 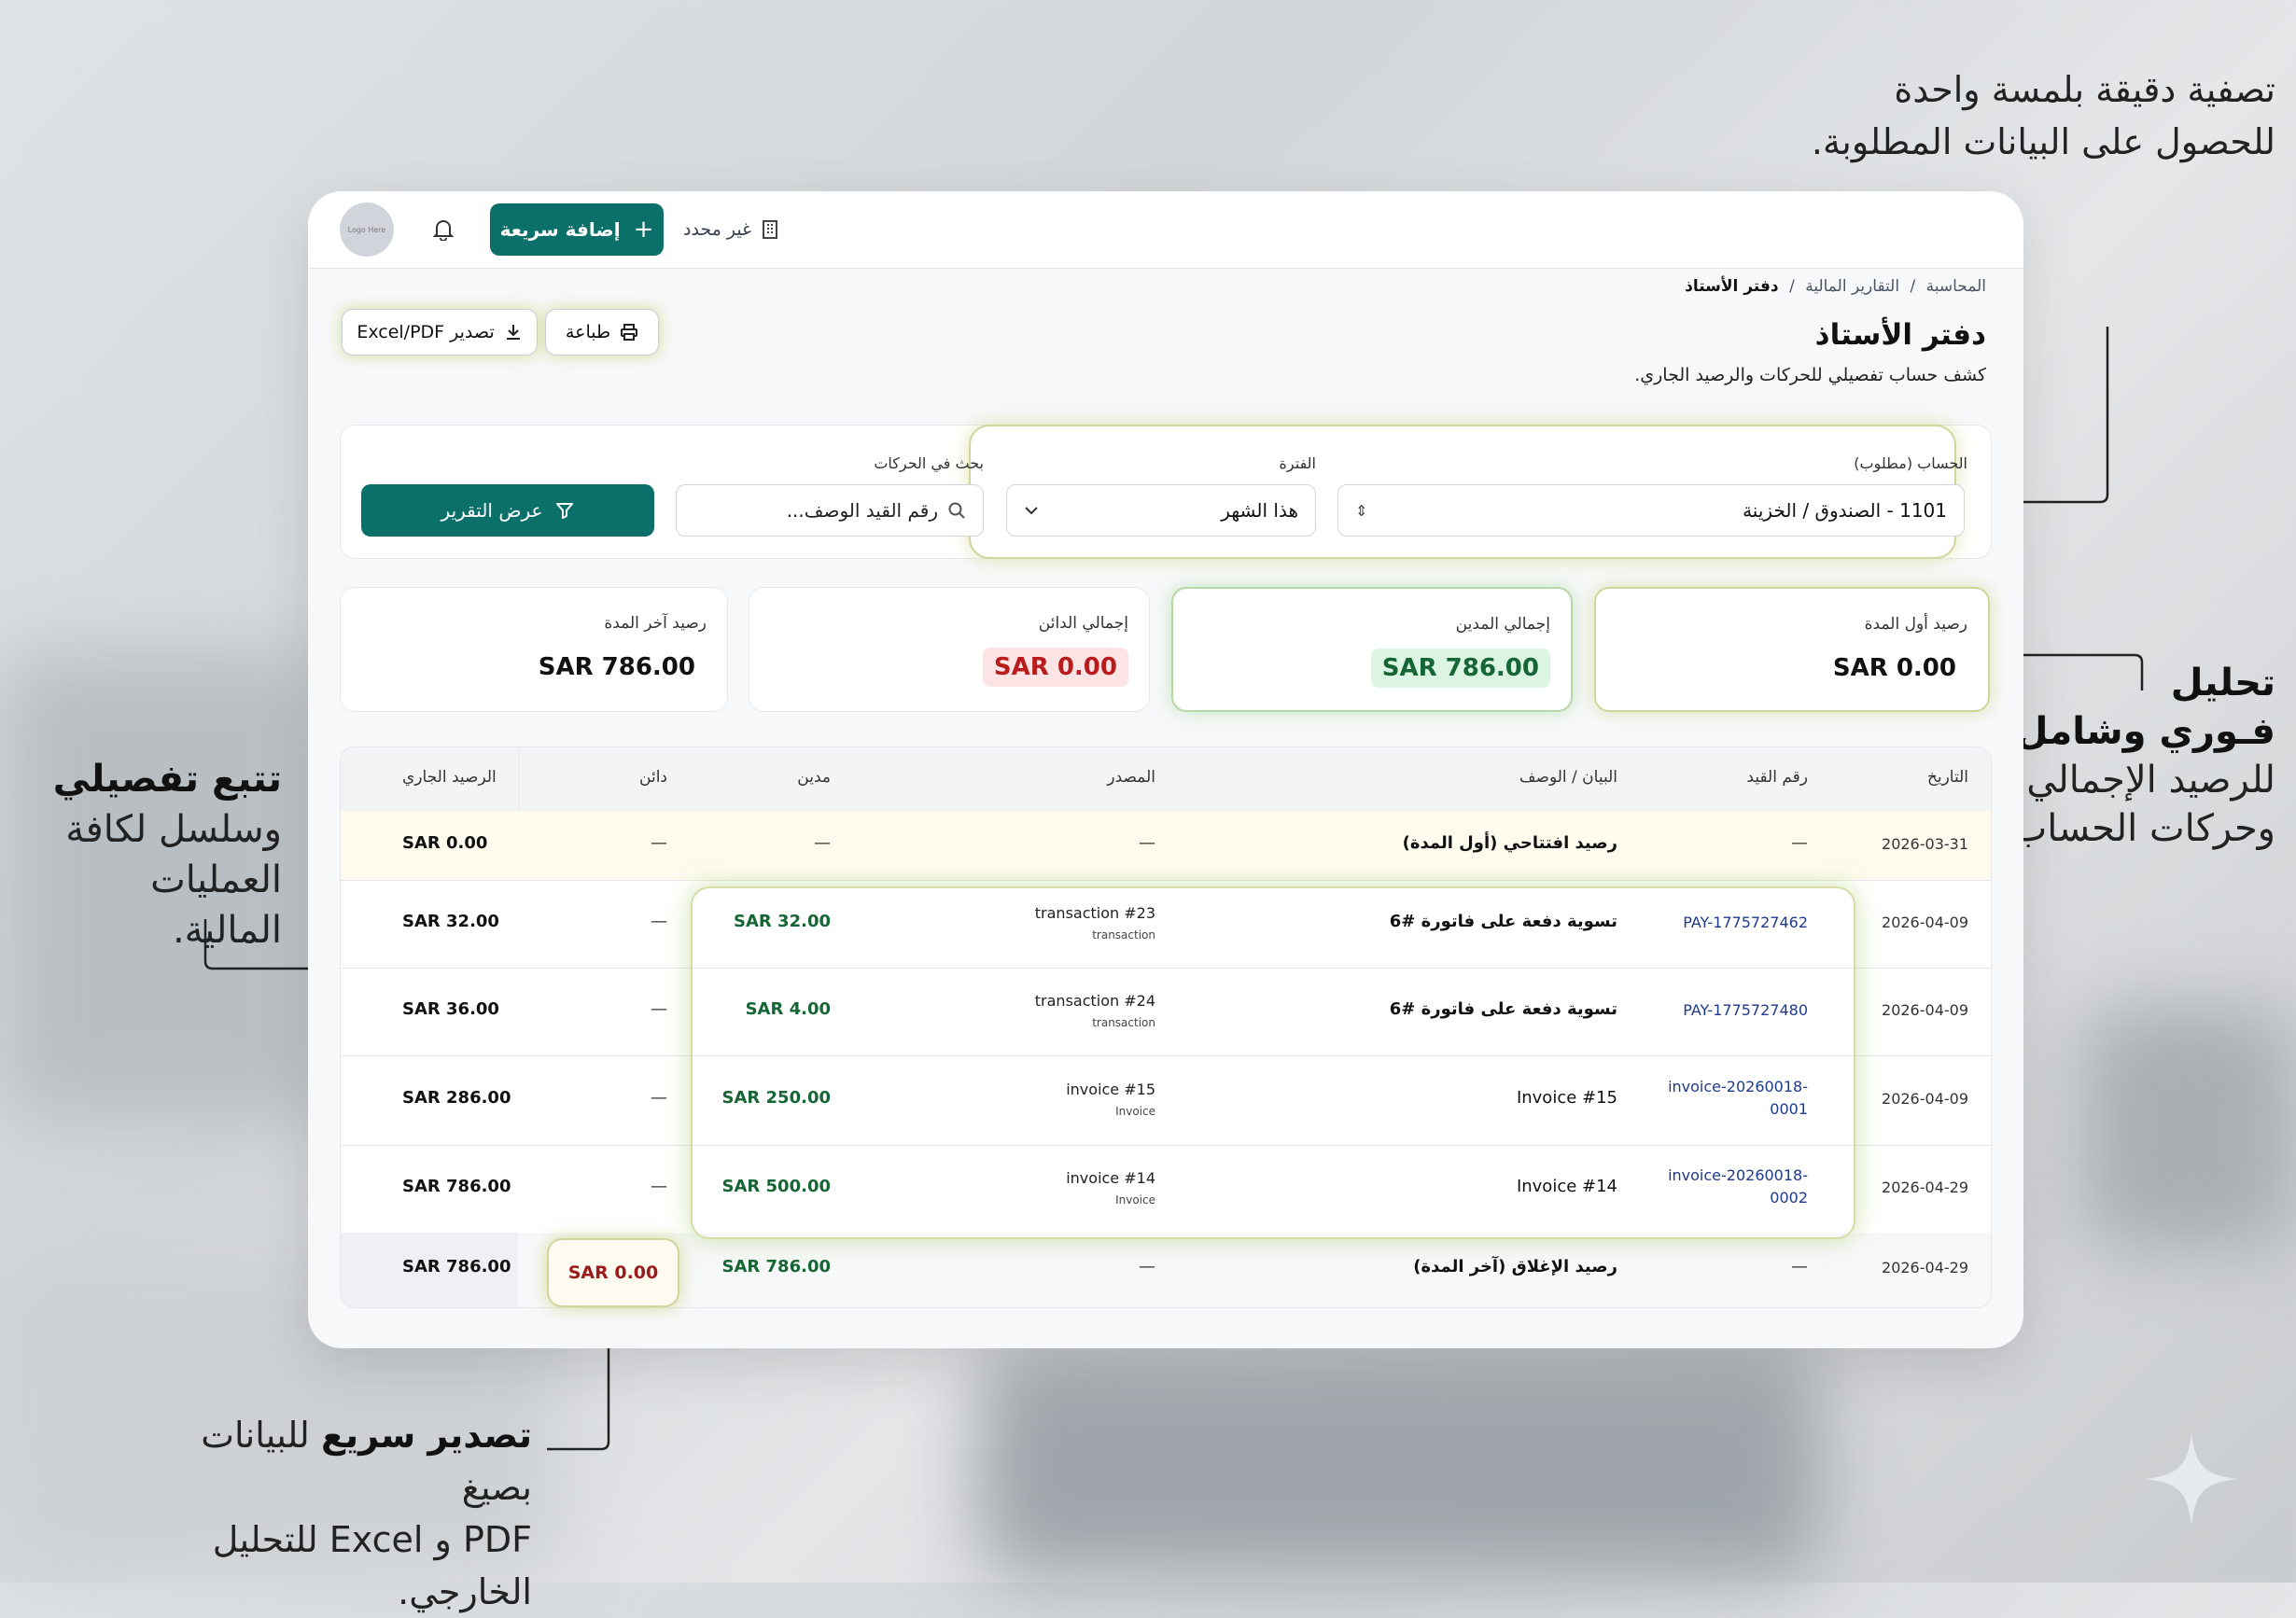 What do you see at coordinates (1789, 1198) in the screenshot?
I see `cell-entry-link-2: 0002` at bounding box center [1789, 1198].